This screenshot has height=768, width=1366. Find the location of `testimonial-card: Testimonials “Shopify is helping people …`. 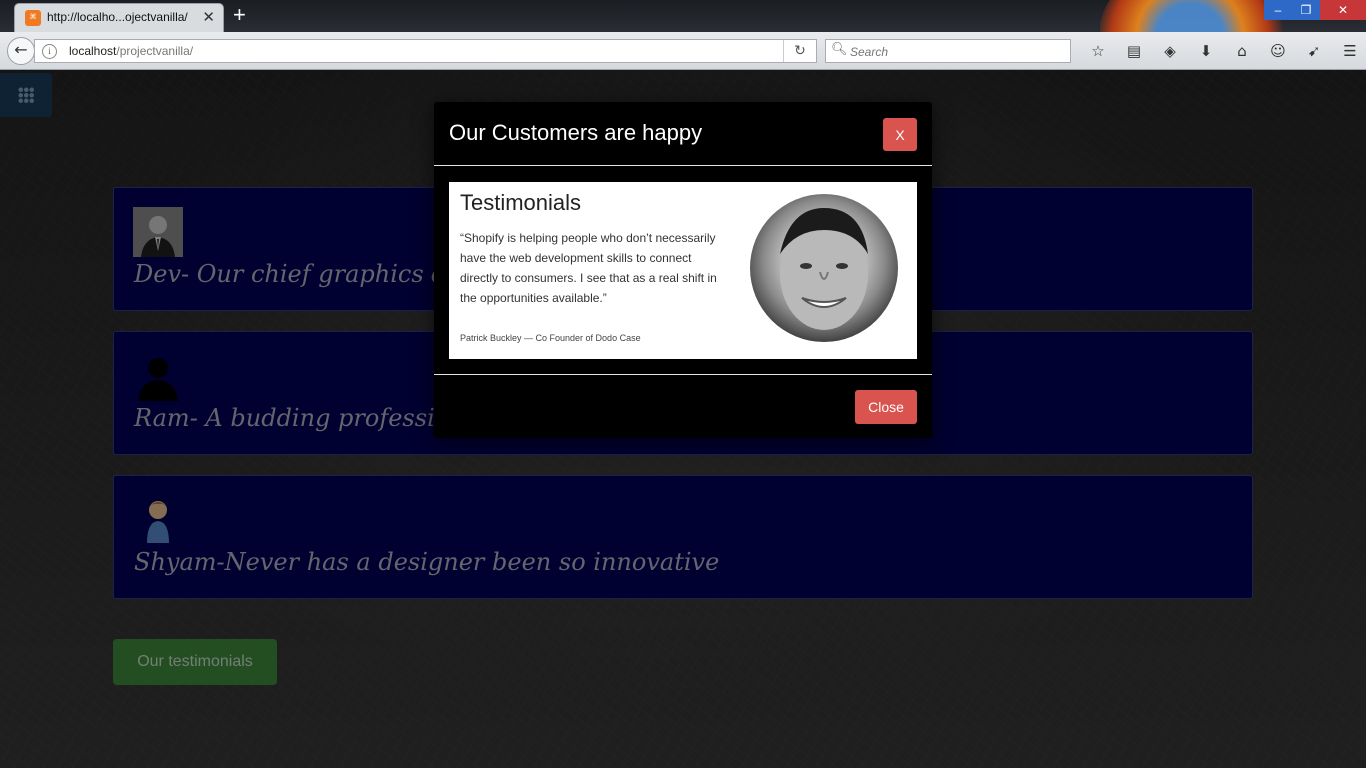

testimonial-card: Testimonials “Shopify is helping people … is located at coordinates (683, 270).